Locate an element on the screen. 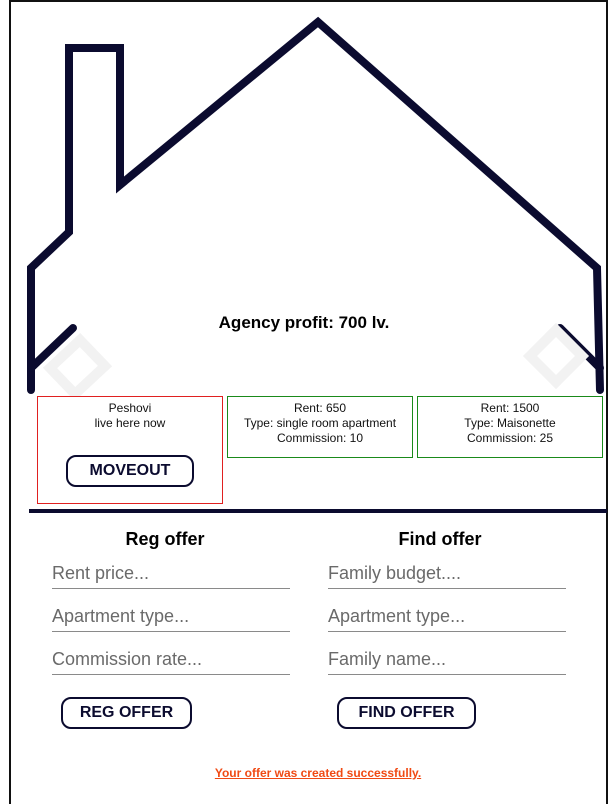 The height and width of the screenshot is (804, 608). rent-price-input is located at coordinates (171, 574).